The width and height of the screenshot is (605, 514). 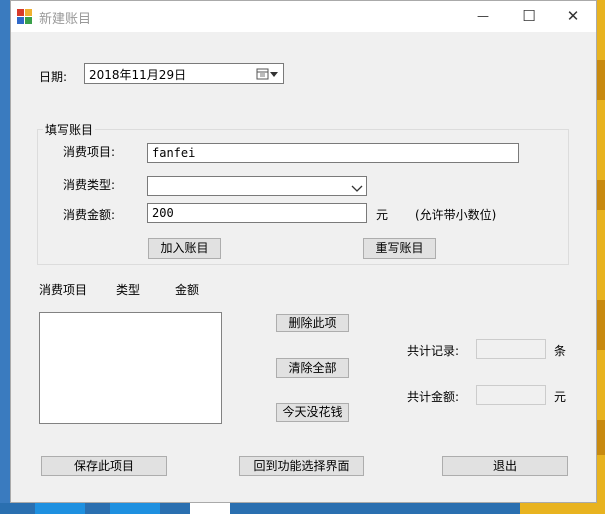 What do you see at coordinates (174, 153) in the screenshot?
I see `item-input-value: fanfei` at bounding box center [174, 153].